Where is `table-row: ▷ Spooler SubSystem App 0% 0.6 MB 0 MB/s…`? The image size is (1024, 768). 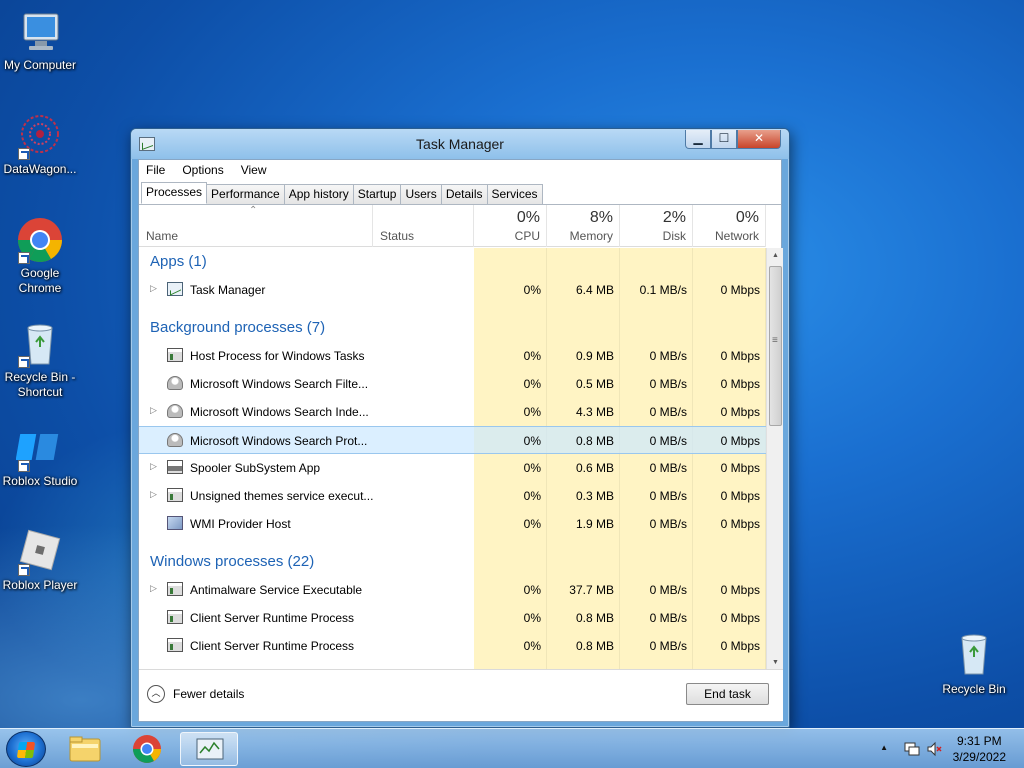 table-row: ▷ Spooler SubSystem App 0% 0.6 MB 0 MB/s… is located at coordinates (452, 468).